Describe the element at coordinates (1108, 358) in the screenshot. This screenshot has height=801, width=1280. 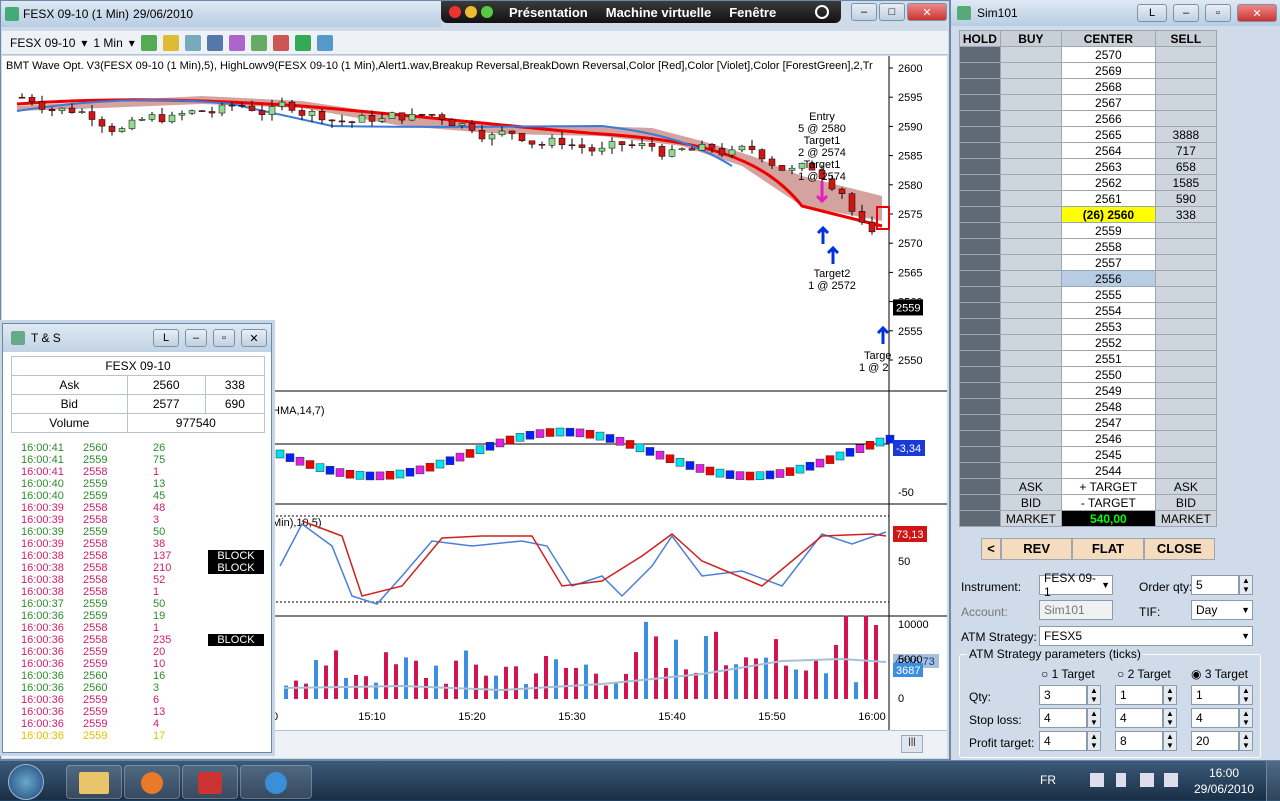
I see `price-cell: 2551` at that location.